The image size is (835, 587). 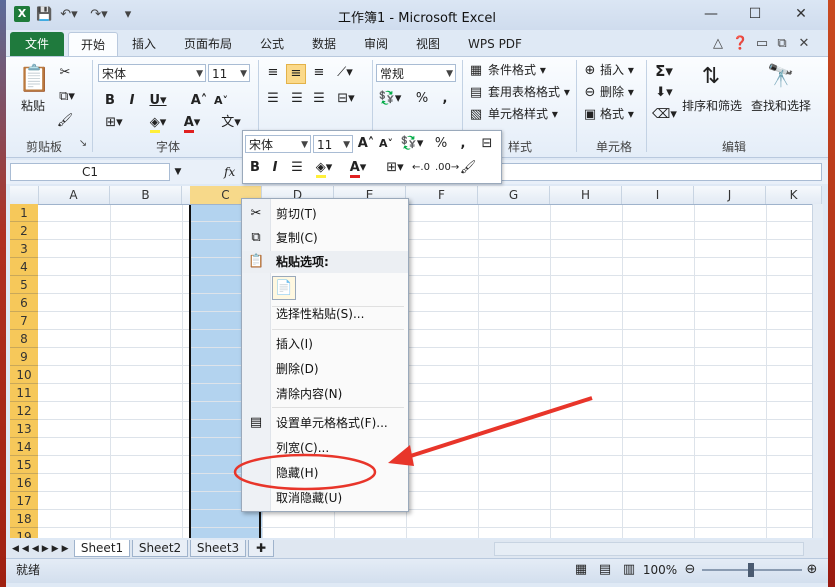 What do you see at coordinates (325, 369) in the screenshot?
I see `menu-item-delete: 删除(D)` at bounding box center [325, 369].